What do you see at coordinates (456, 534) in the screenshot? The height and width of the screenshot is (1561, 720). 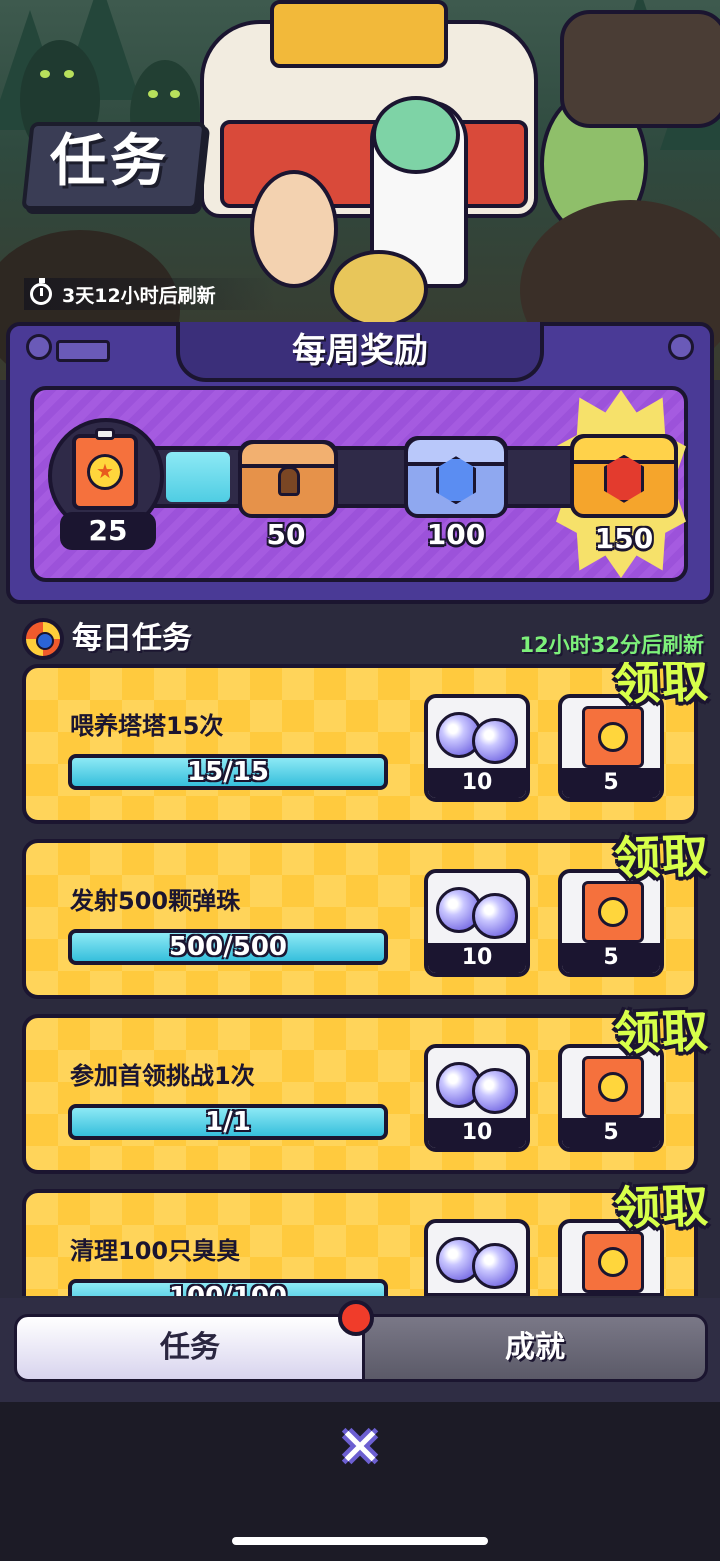 I see `milestone-points: 100` at bounding box center [456, 534].